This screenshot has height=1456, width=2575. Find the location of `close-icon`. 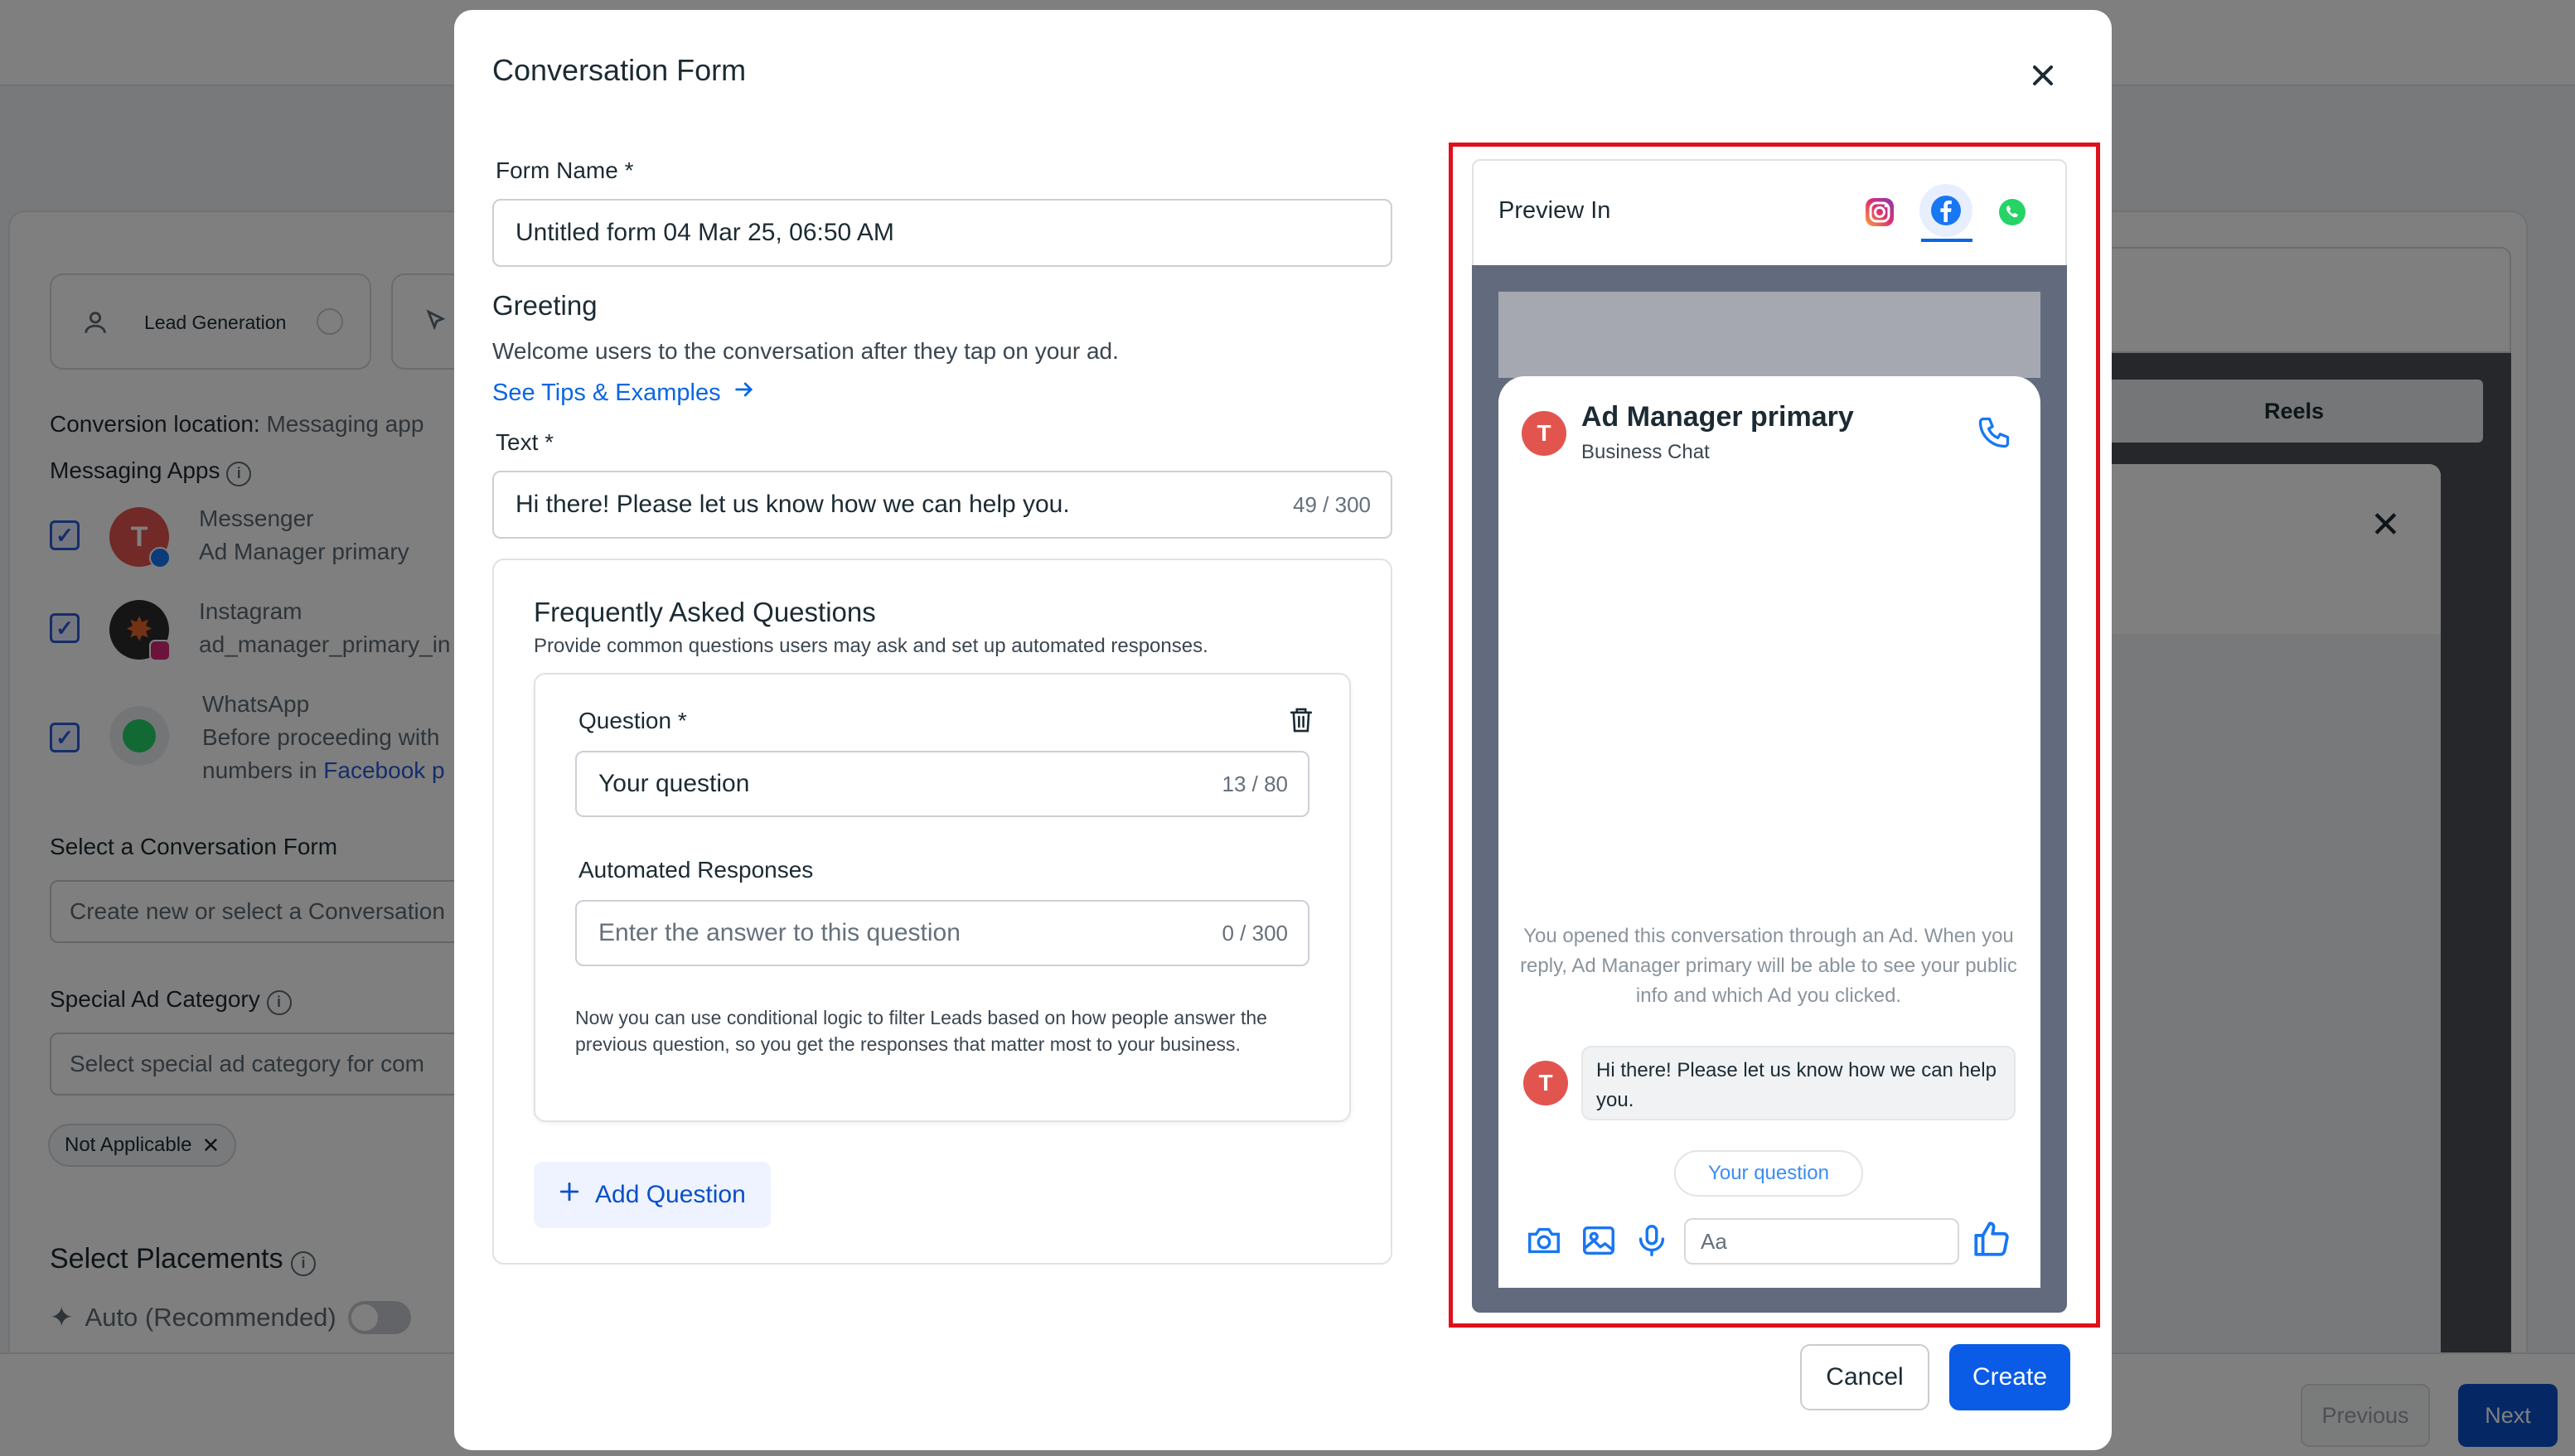

close-icon is located at coordinates (2043, 75).